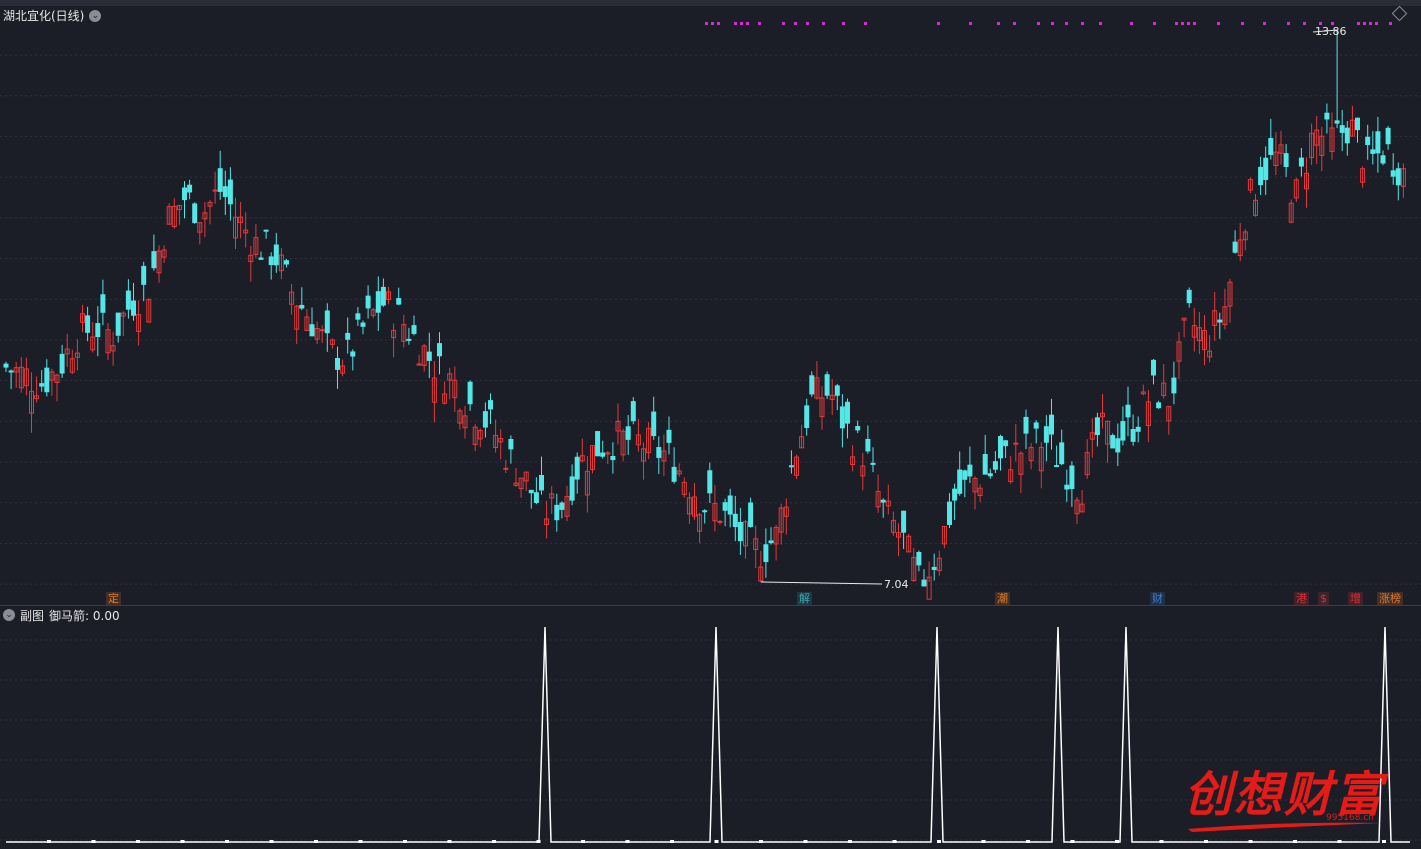 The image size is (1421, 849). What do you see at coordinates (896, 584) in the screenshot?
I see `low-price-label: 7.04` at bounding box center [896, 584].